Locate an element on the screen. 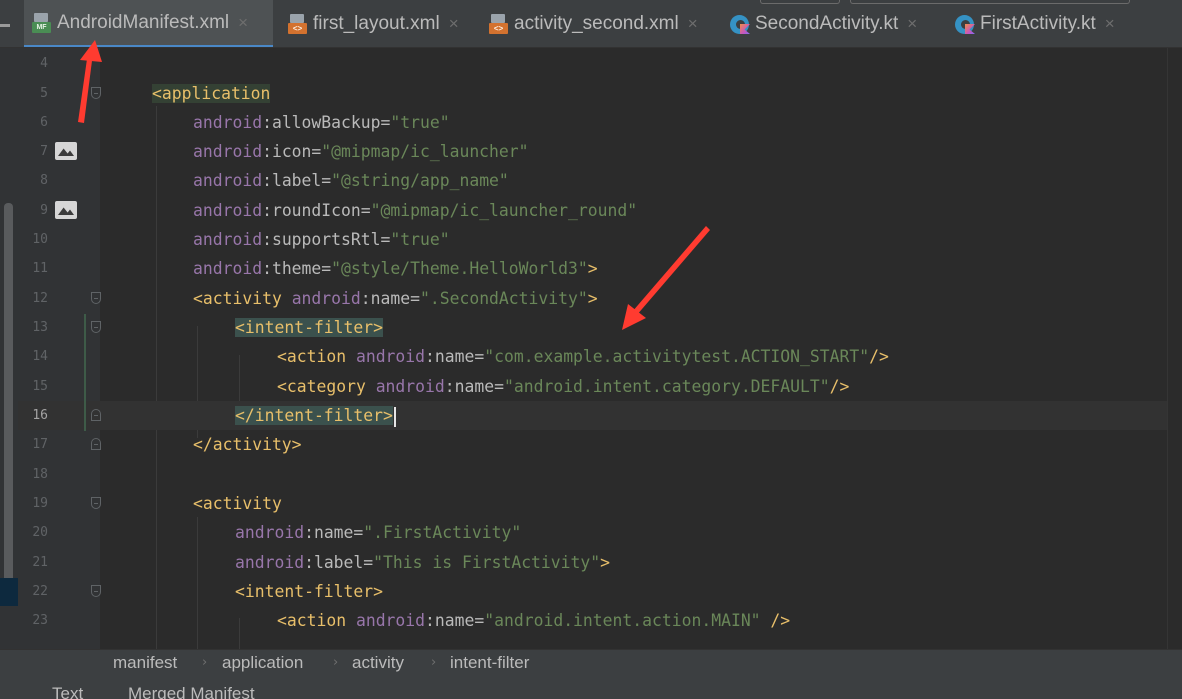 Image resolution: width=1182 pixels, height=699 pixels. editor-vertical-scrollbar is located at coordinates (1174, 348).